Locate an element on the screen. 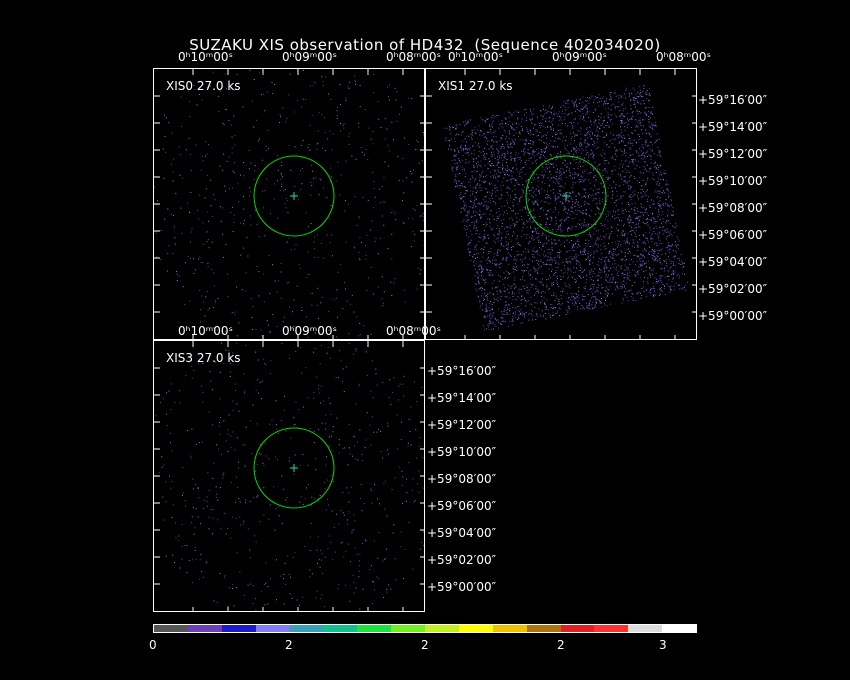 This screenshot has height=680, width=850. xis0-image is located at coordinates (289, 204).